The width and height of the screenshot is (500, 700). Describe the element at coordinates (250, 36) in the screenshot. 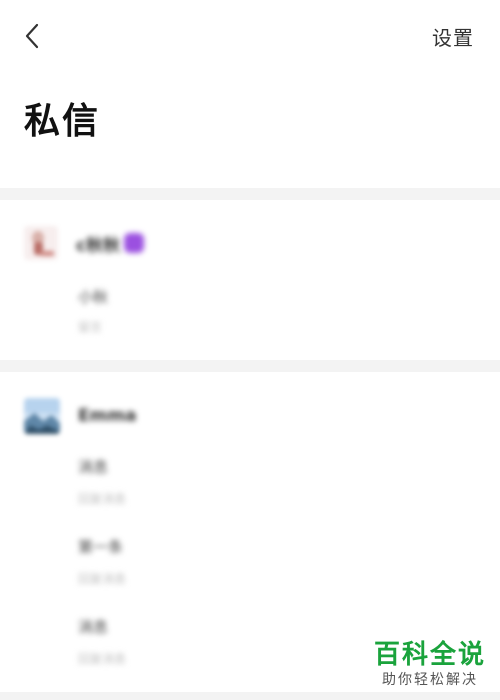

I see `top-bar: 设置` at that location.